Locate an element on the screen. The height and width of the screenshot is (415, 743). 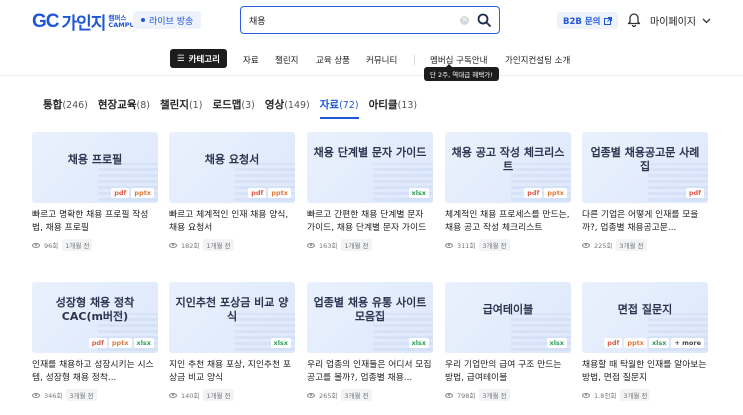
top-header: GC 가인지 캠퍼스 CAMPUS 라이브 방송 ✕ B2B 문의 마이페이지 is located at coordinates (371, 20).